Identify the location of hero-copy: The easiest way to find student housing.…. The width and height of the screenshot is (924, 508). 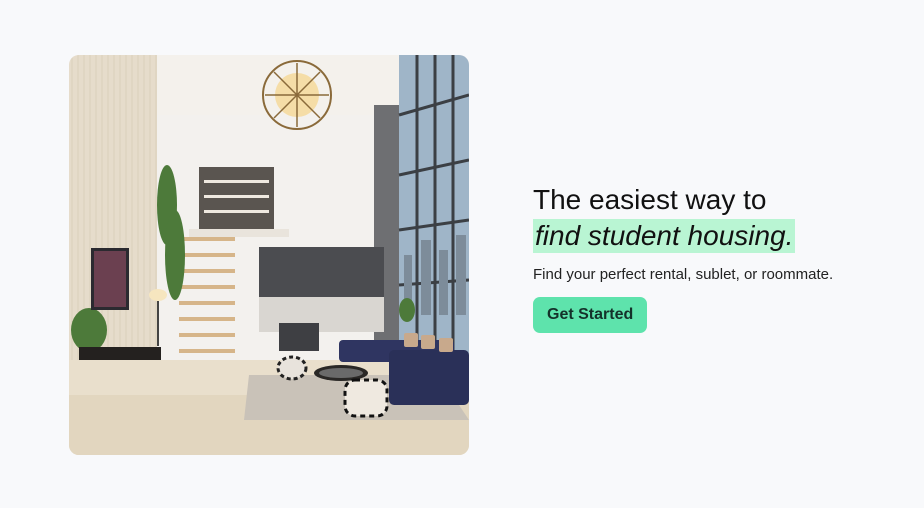
(723, 257).